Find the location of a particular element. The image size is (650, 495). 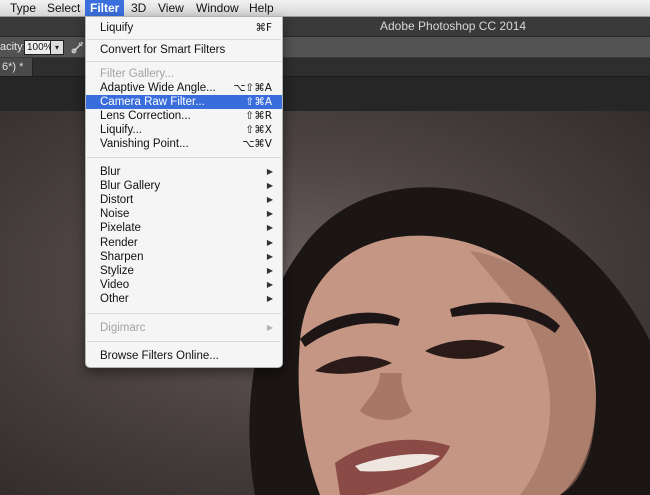

menu-item-adaptive-wide-angle: Adaptive Wide Angle... ⌥⇧⌘A is located at coordinates (184, 88).